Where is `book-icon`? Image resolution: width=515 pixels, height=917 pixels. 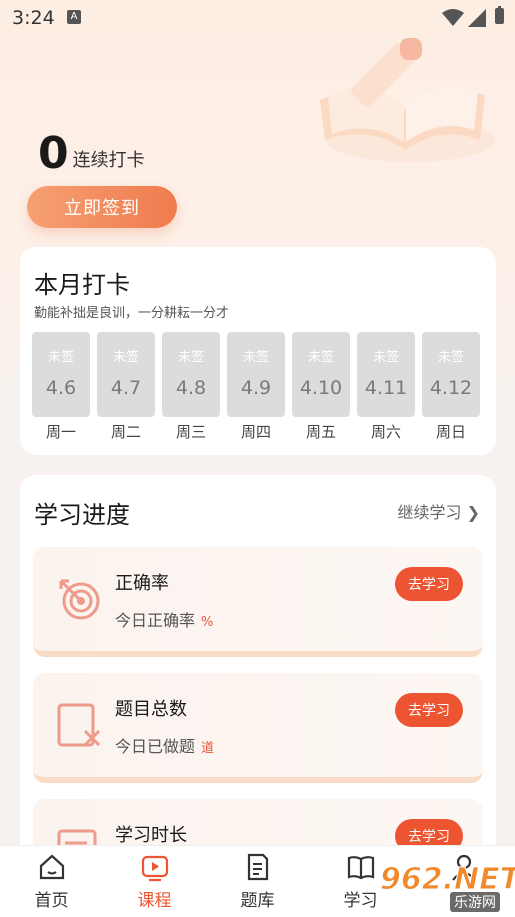
book-icon is located at coordinates (360, 868).